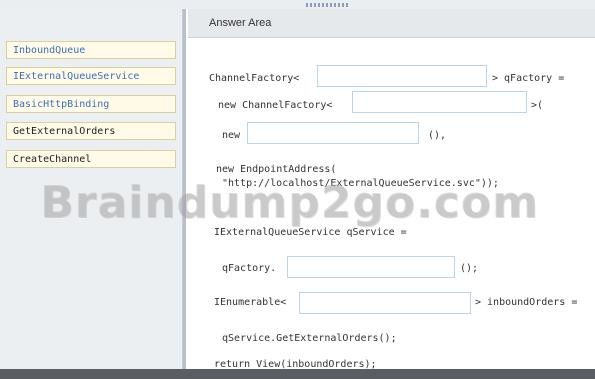 This screenshot has height=379, width=595. Describe the element at coordinates (240, 23) in the screenshot. I see `answer-area-title: Answer Area` at that location.